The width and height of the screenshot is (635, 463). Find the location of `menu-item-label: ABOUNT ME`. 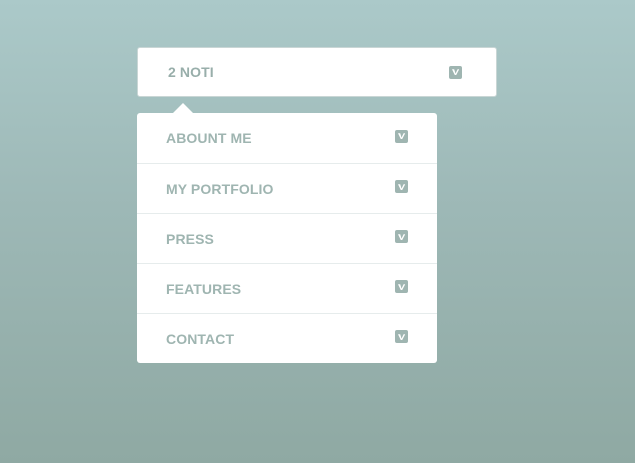

menu-item-label: ABOUNT ME is located at coordinates (209, 138).